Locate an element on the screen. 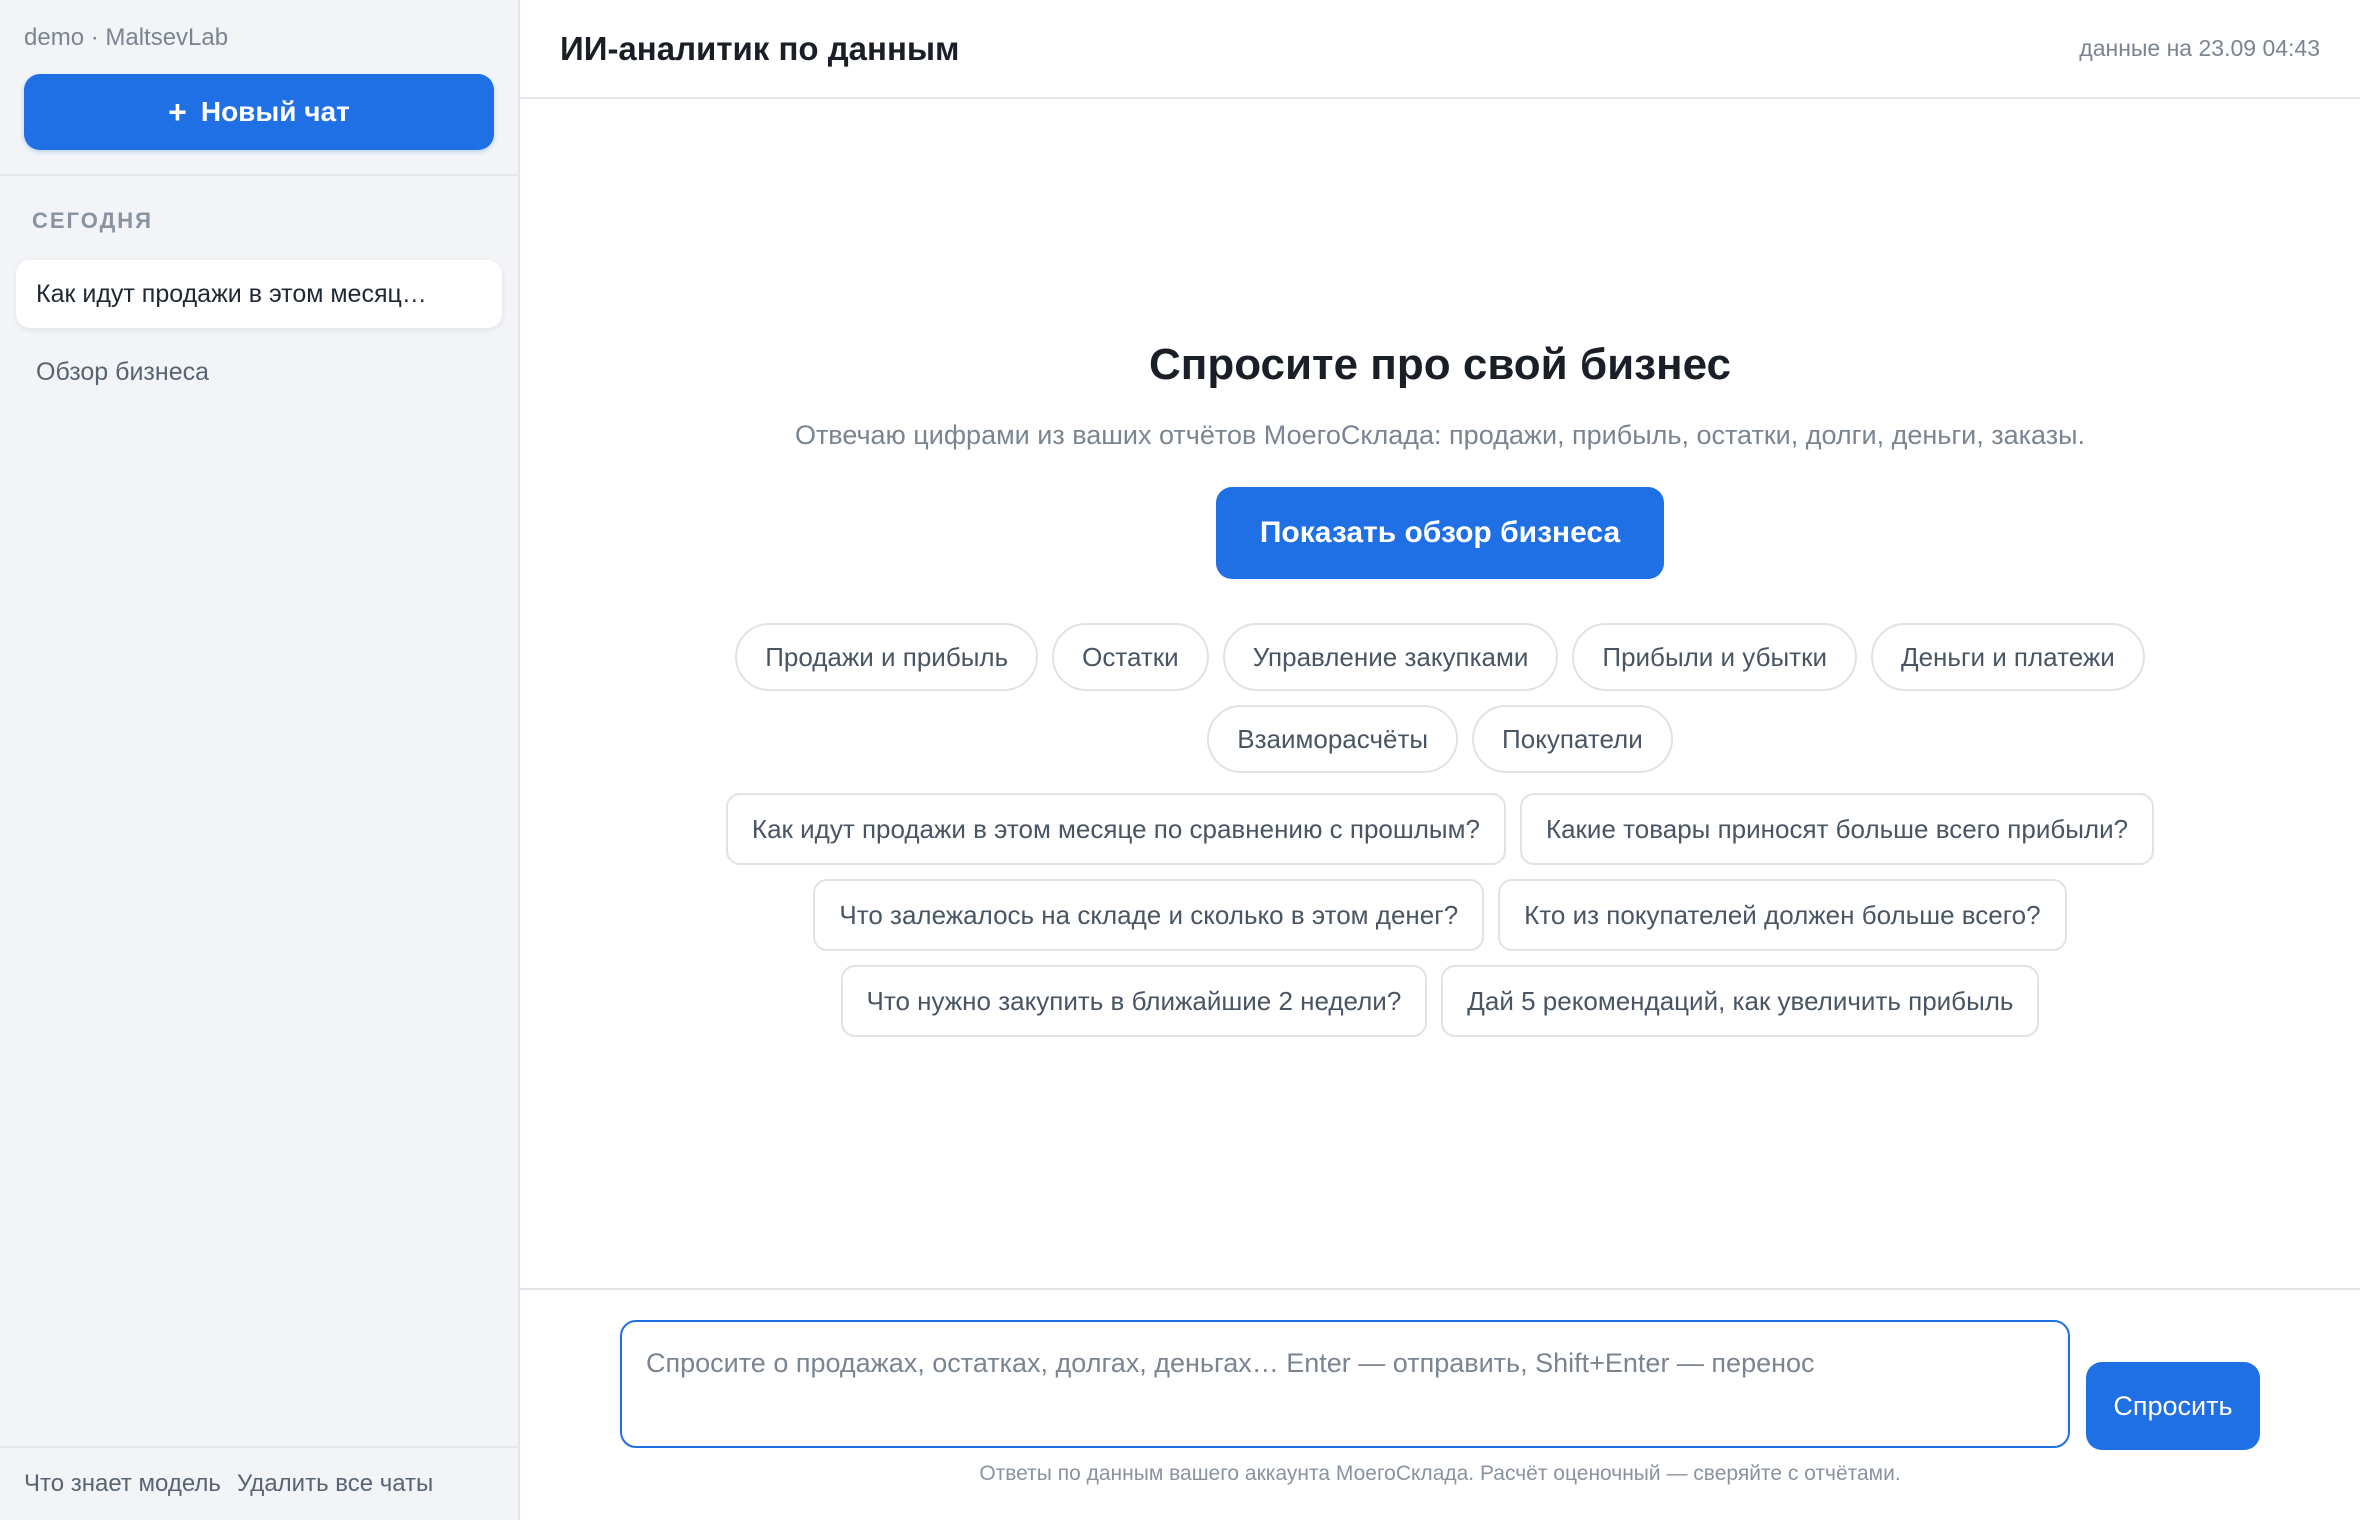  page-title: ИИ-аналитик по данным is located at coordinates (760, 48).